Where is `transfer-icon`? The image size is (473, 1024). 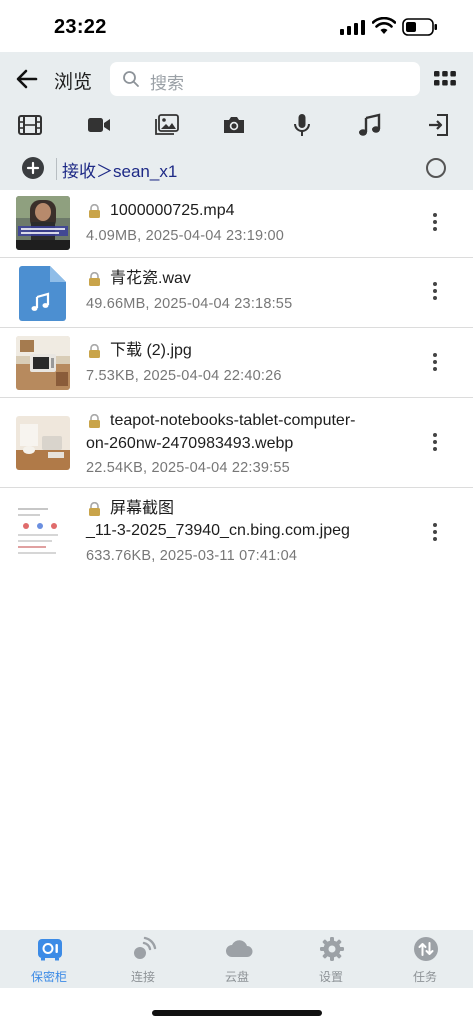 transfer-icon is located at coordinates (426, 949).